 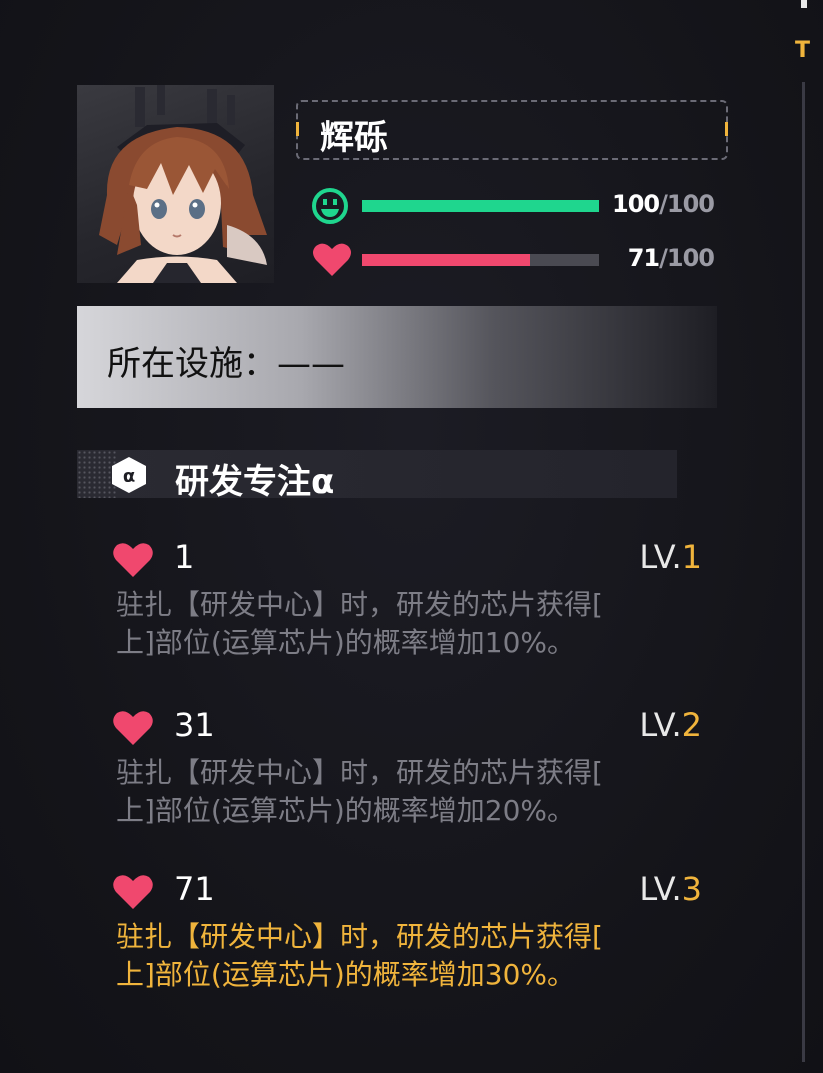 What do you see at coordinates (512, 130) in the screenshot?
I see `character-name-box: 辉砾` at bounding box center [512, 130].